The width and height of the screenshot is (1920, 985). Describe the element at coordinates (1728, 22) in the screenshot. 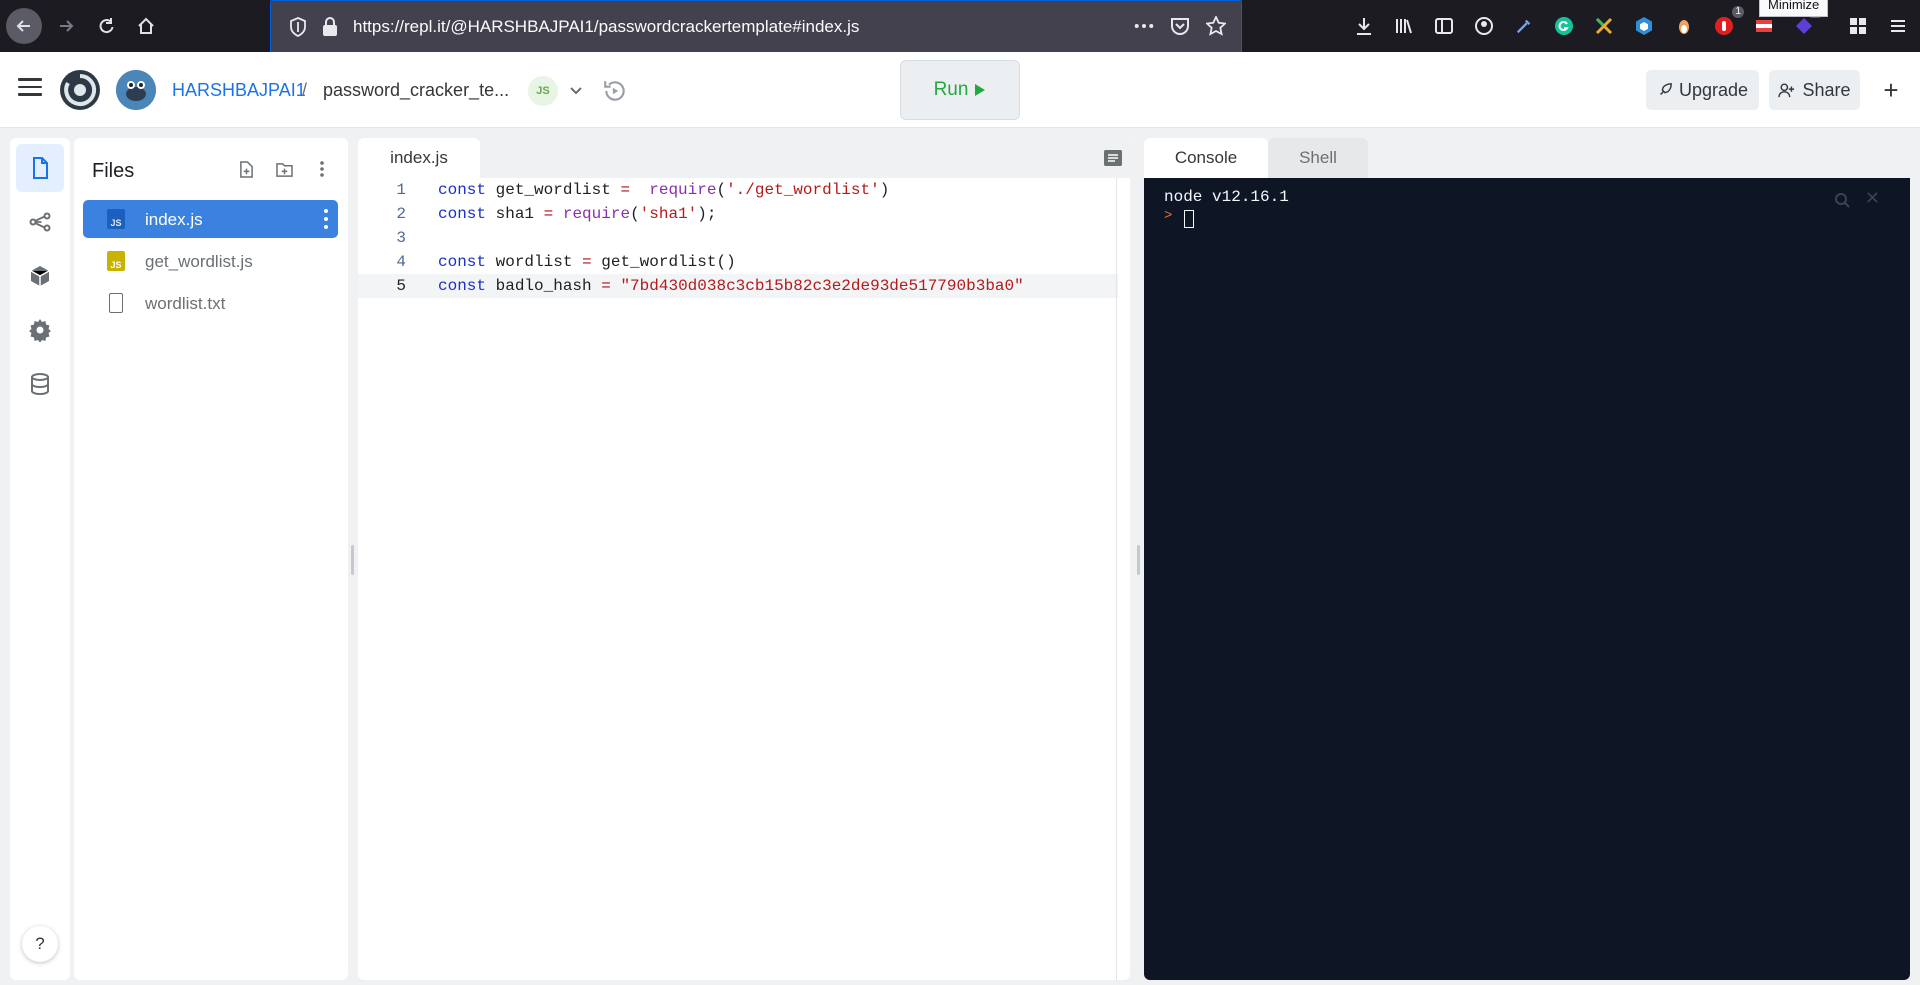

I see `blocker-extension-icon: 1` at that location.